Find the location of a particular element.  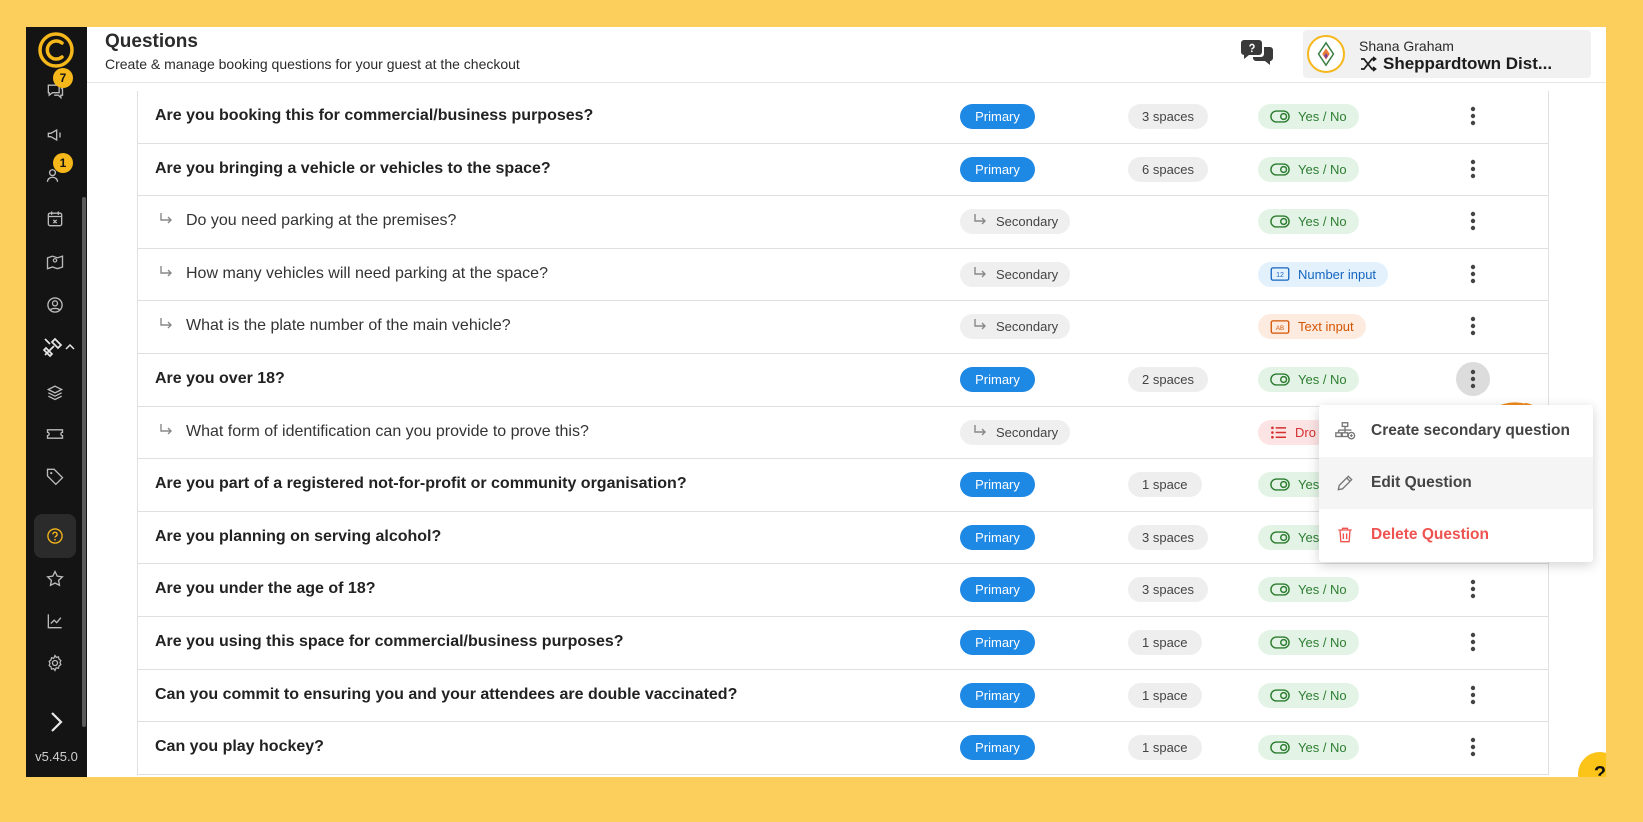

page-title: Questions is located at coordinates (151, 41).